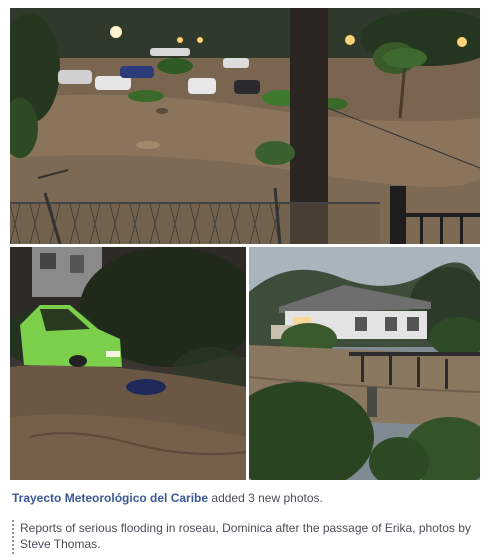  What do you see at coordinates (110, 498) in the screenshot?
I see `author-link: Trayecto Meteorológico del Caribe` at bounding box center [110, 498].